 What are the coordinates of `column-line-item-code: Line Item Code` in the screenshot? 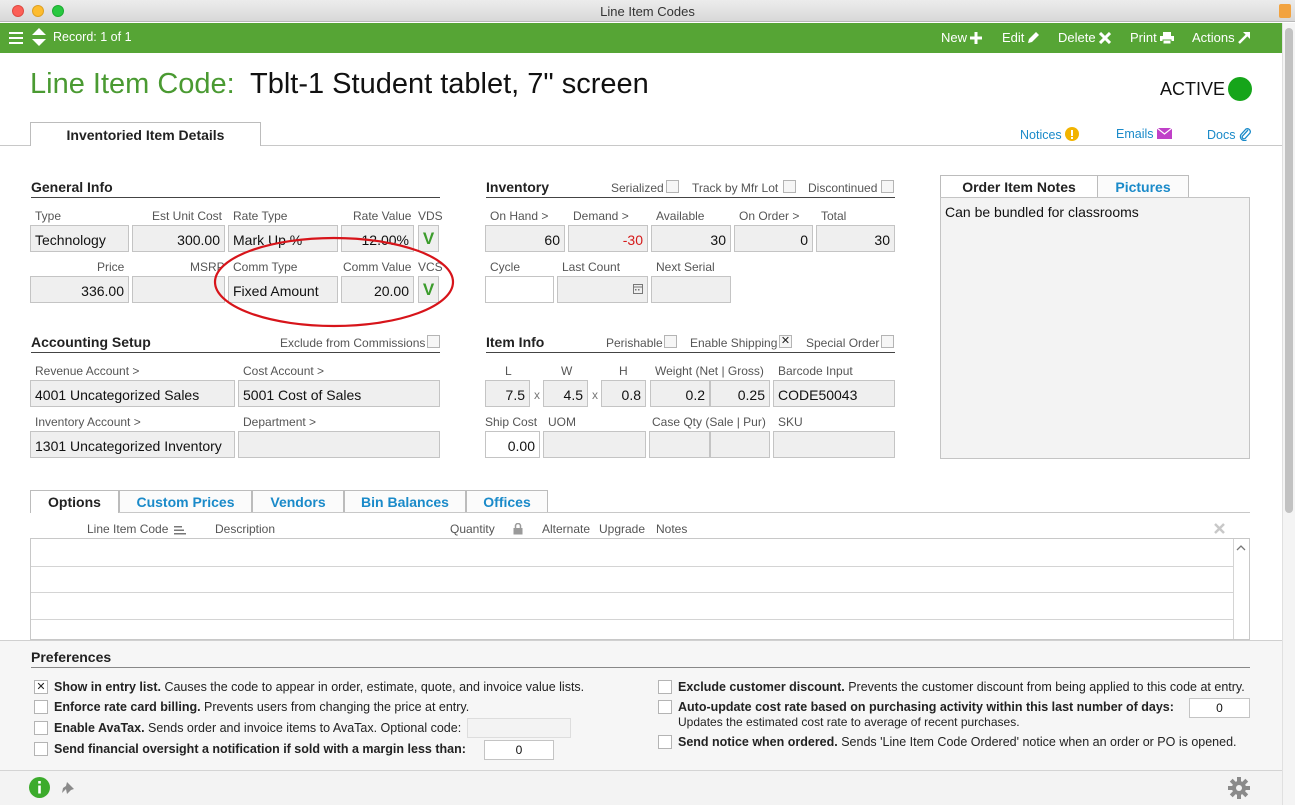 It's located at (127, 529).